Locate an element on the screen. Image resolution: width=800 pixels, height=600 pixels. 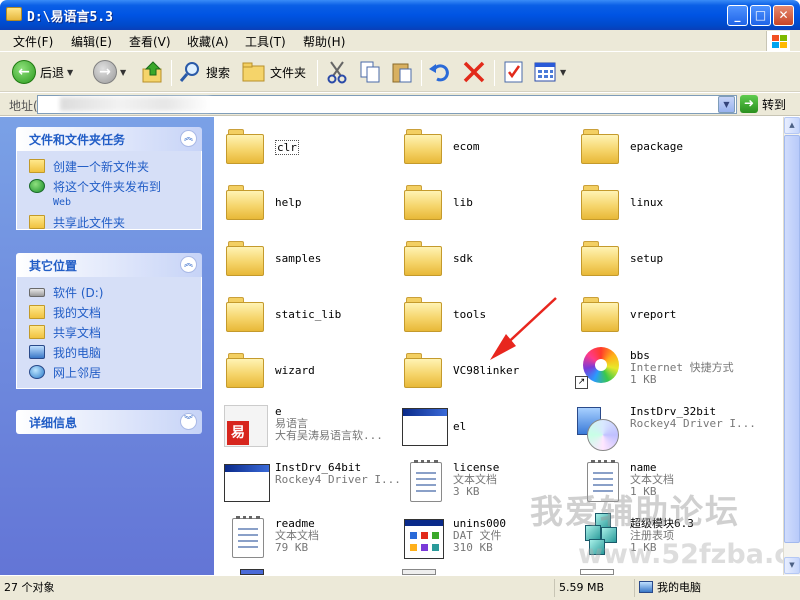
windows-logo-icon is located at coordinates (778, 41).